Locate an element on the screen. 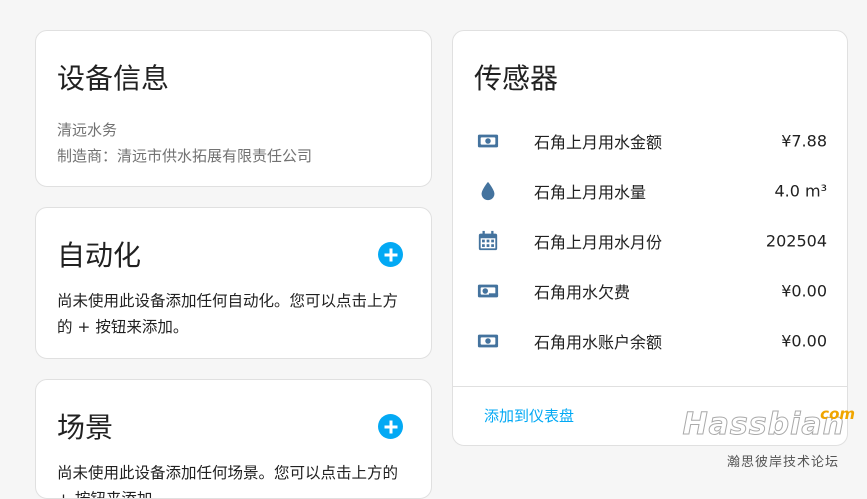 Image resolution: width=867 pixels, height=499 pixels. sensor-name: 石角上月用水金额 is located at coordinates (598, 142).